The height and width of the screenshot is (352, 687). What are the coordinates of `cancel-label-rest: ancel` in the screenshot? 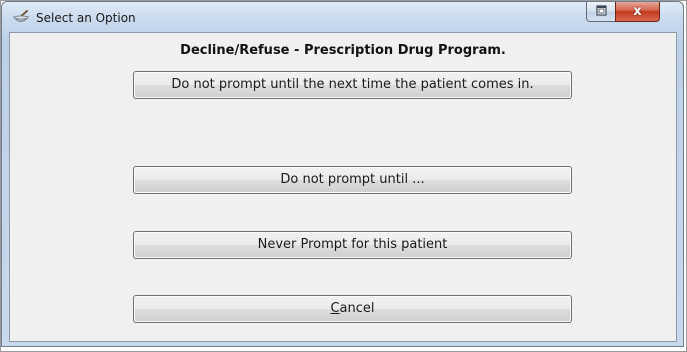 It's located at (357, 308).